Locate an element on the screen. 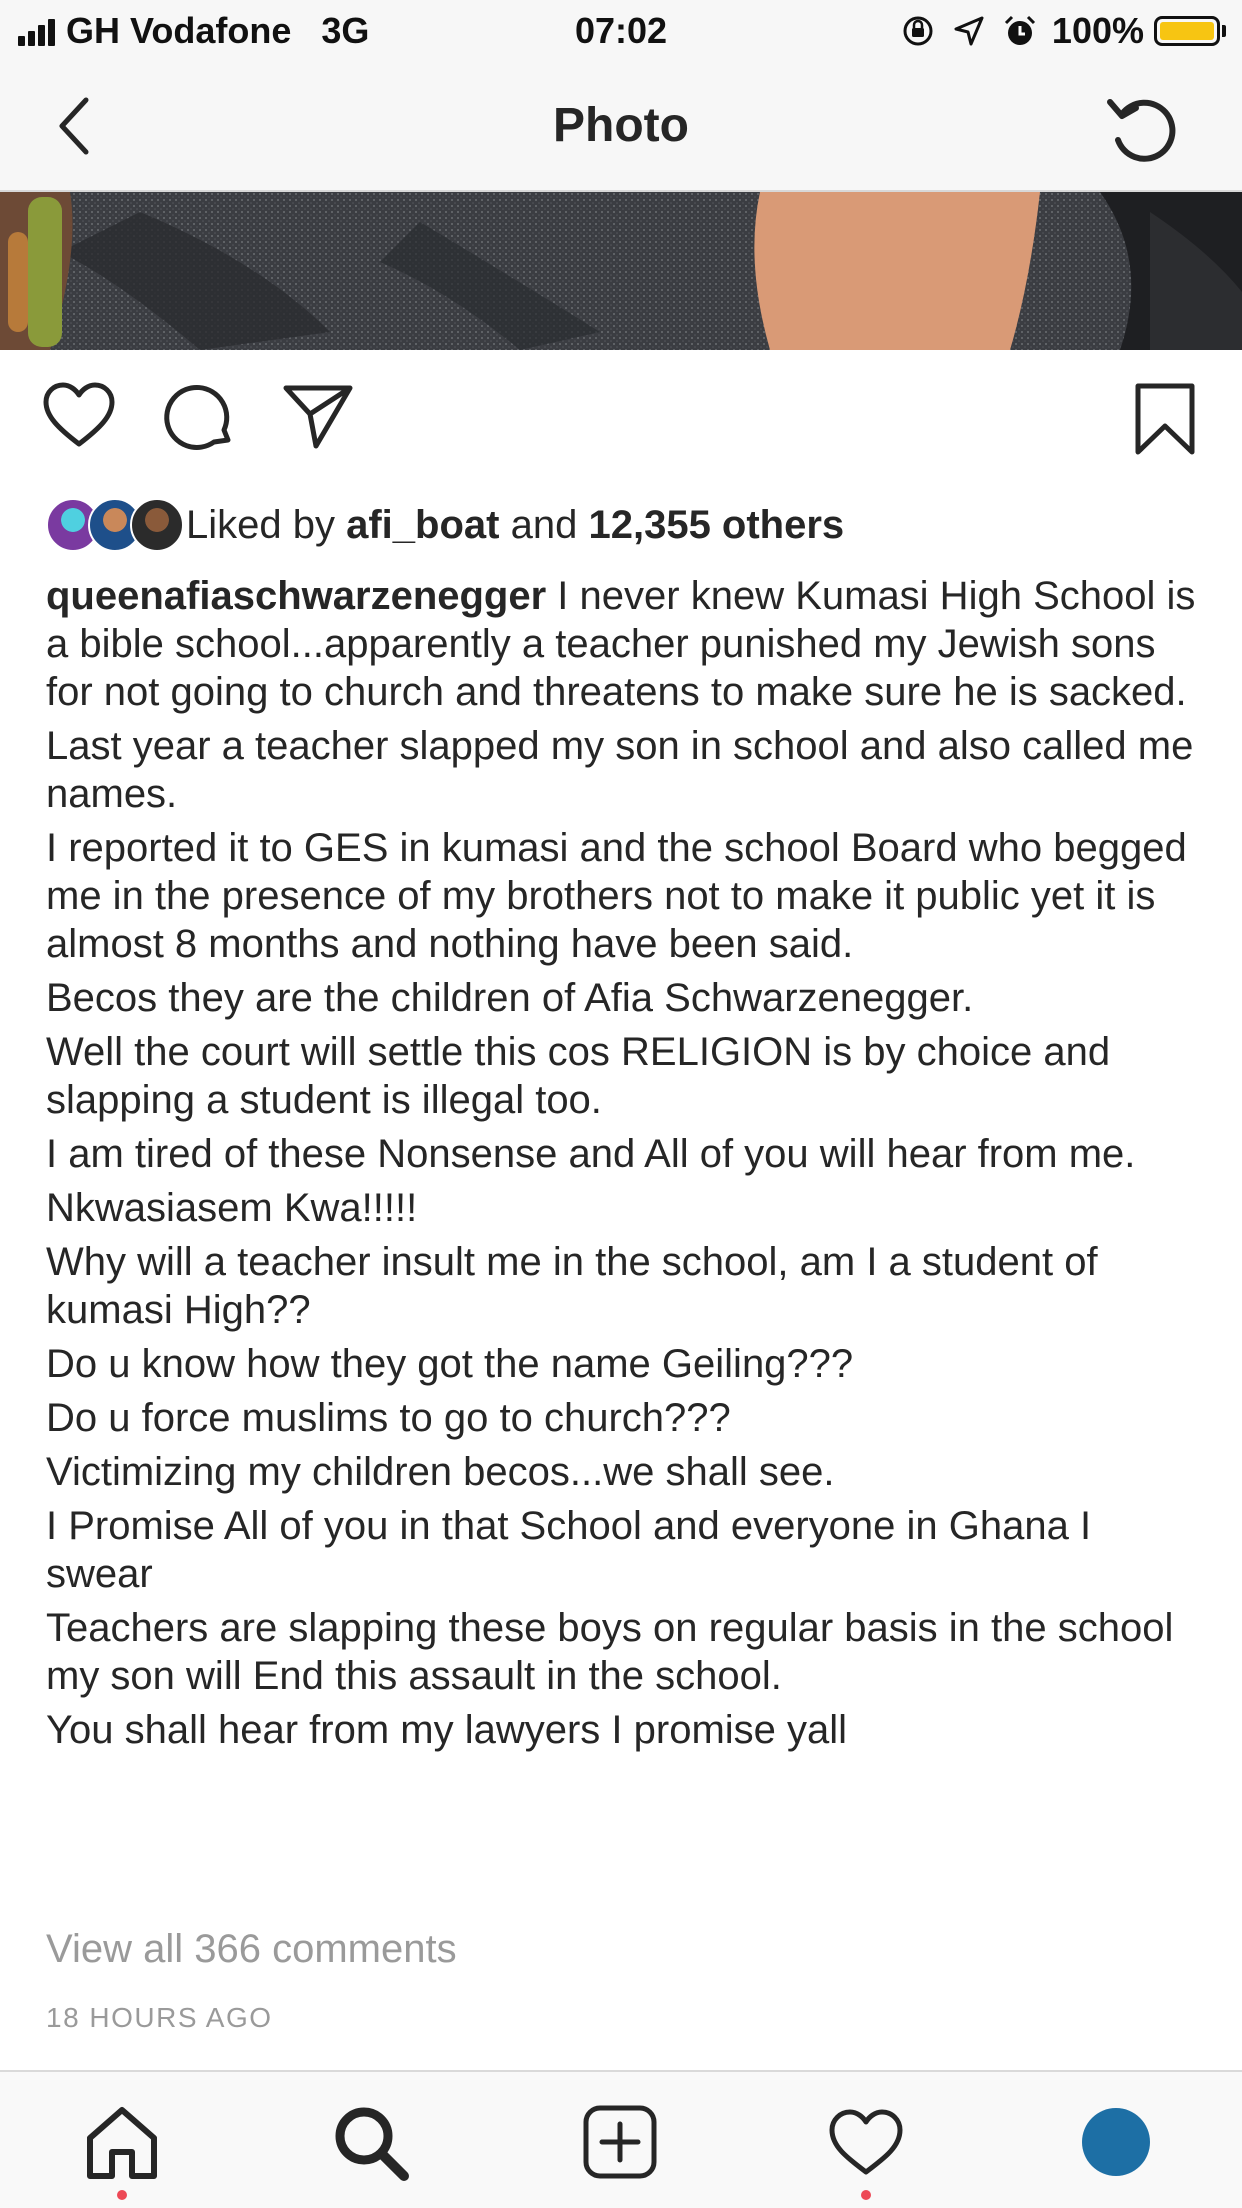 The height and width of the screenshot is (2208, 1242). profile-icon is located at coordinates (1116, 2142).